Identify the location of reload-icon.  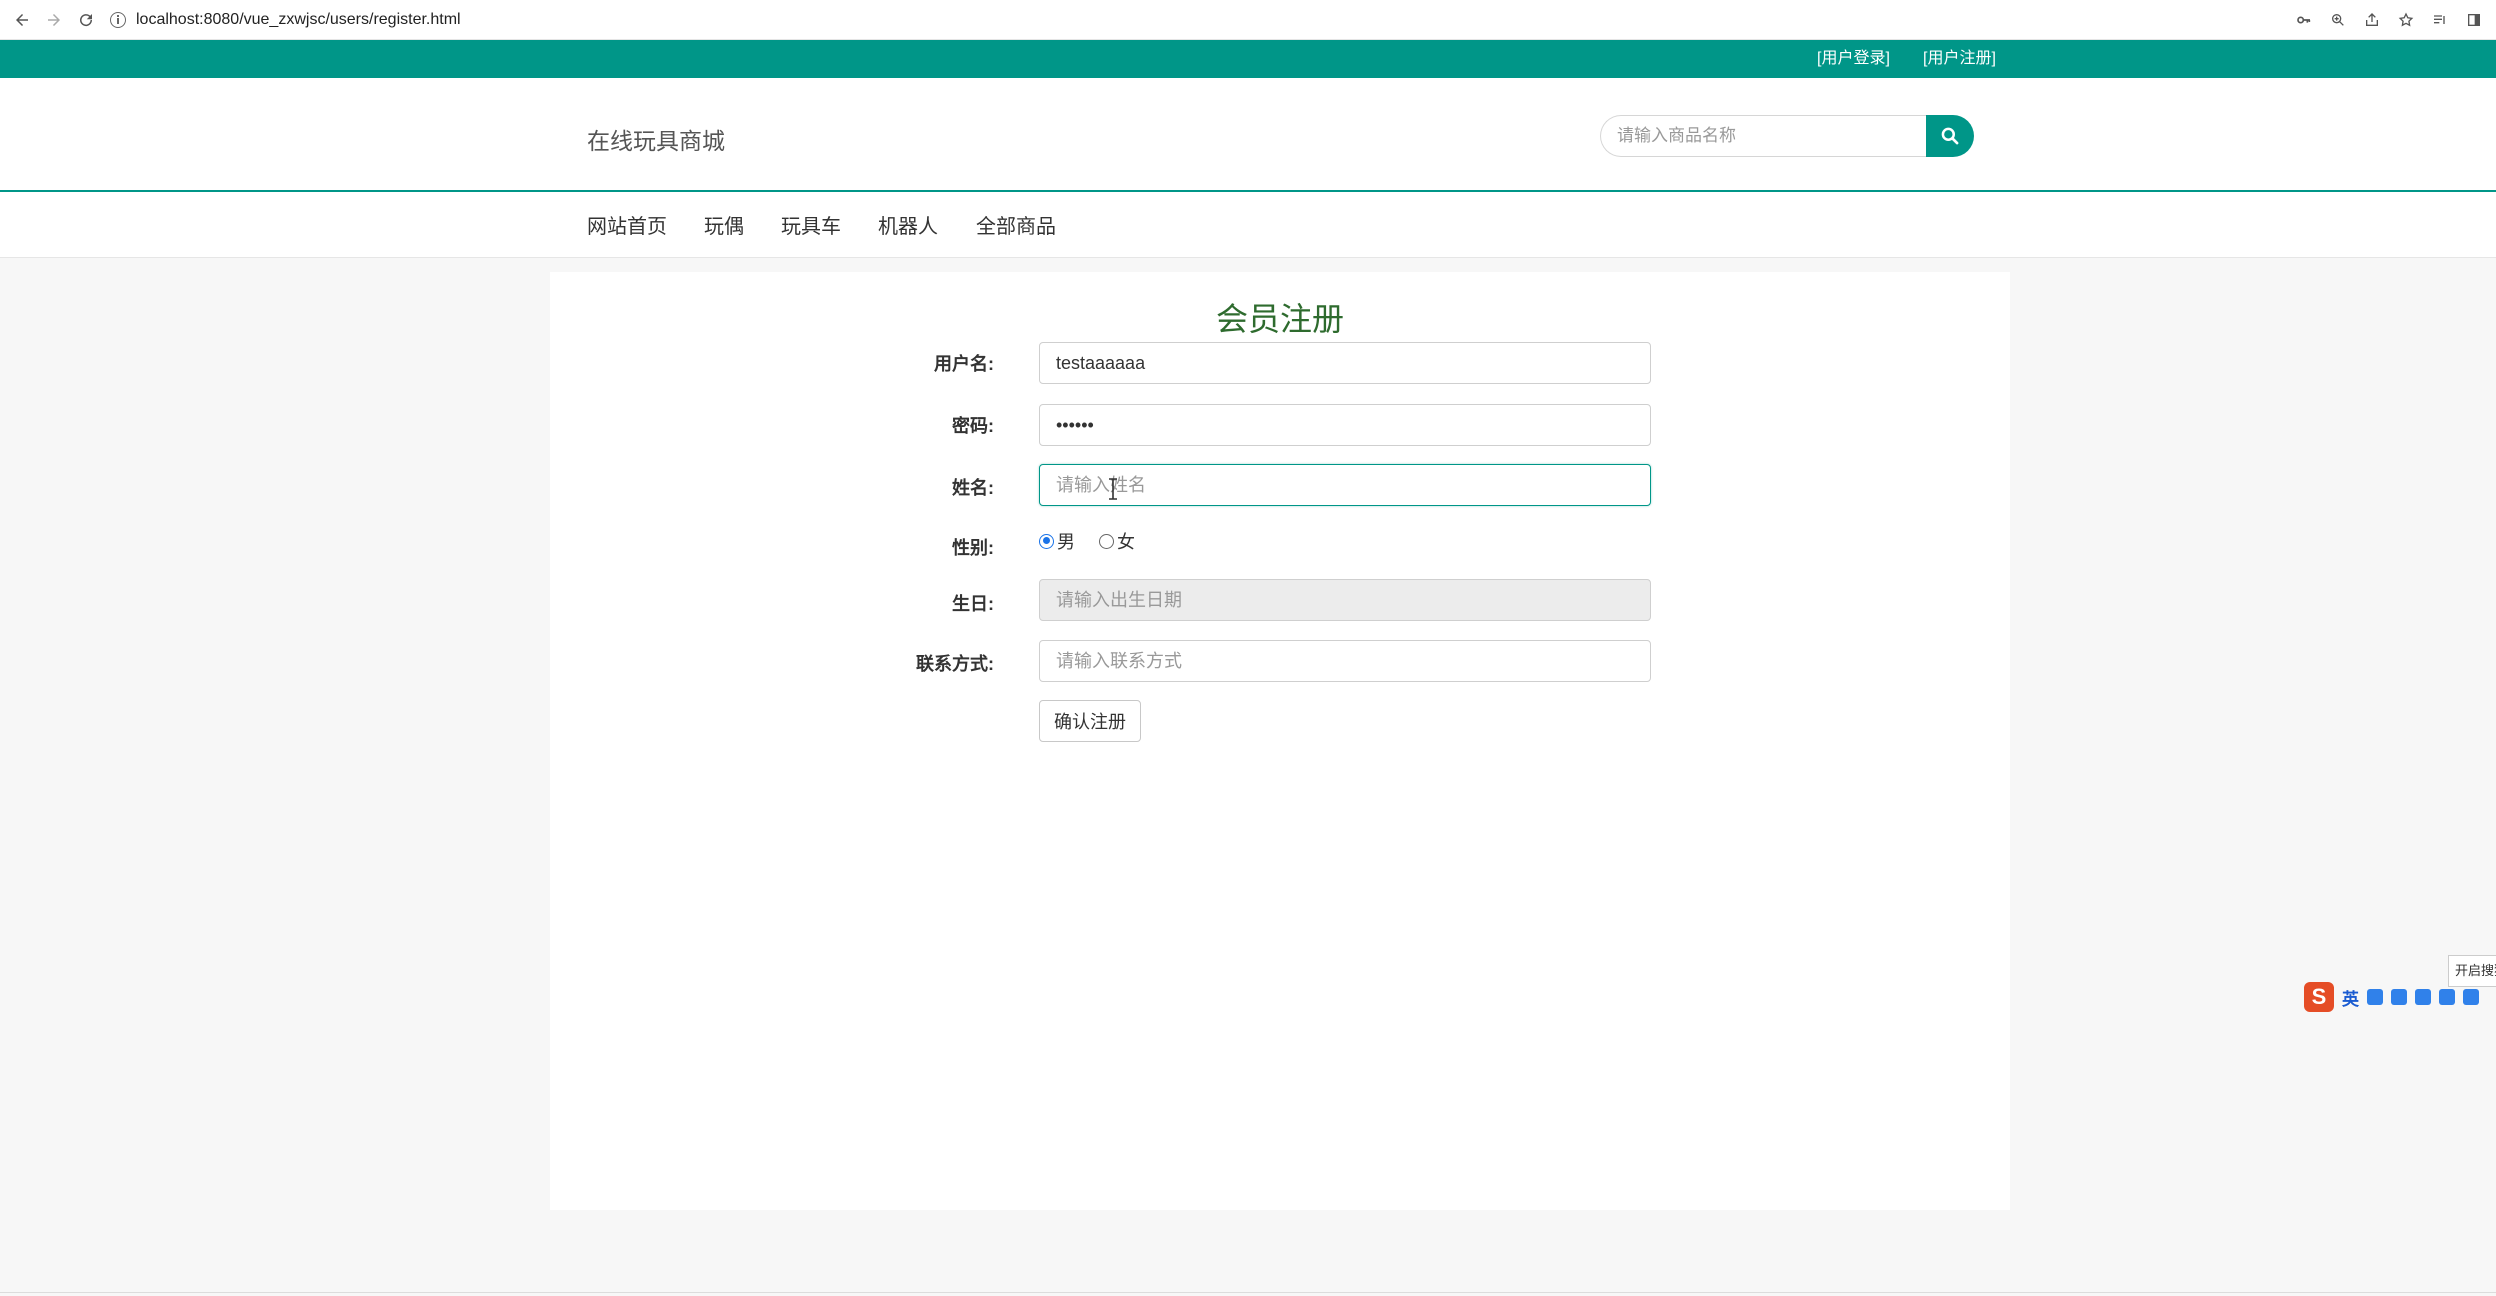
(86, 20).